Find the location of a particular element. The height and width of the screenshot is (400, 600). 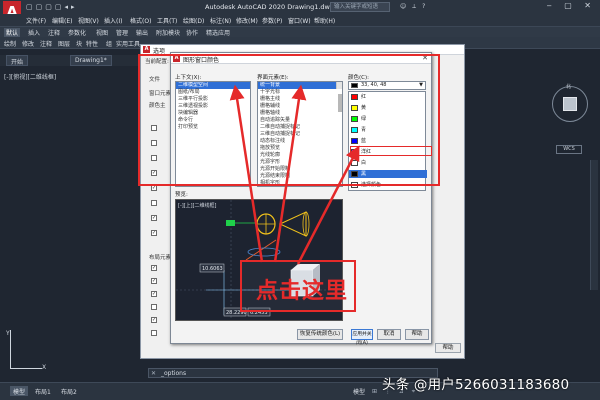

annotation-arrows is located at coordinates (294, 174).